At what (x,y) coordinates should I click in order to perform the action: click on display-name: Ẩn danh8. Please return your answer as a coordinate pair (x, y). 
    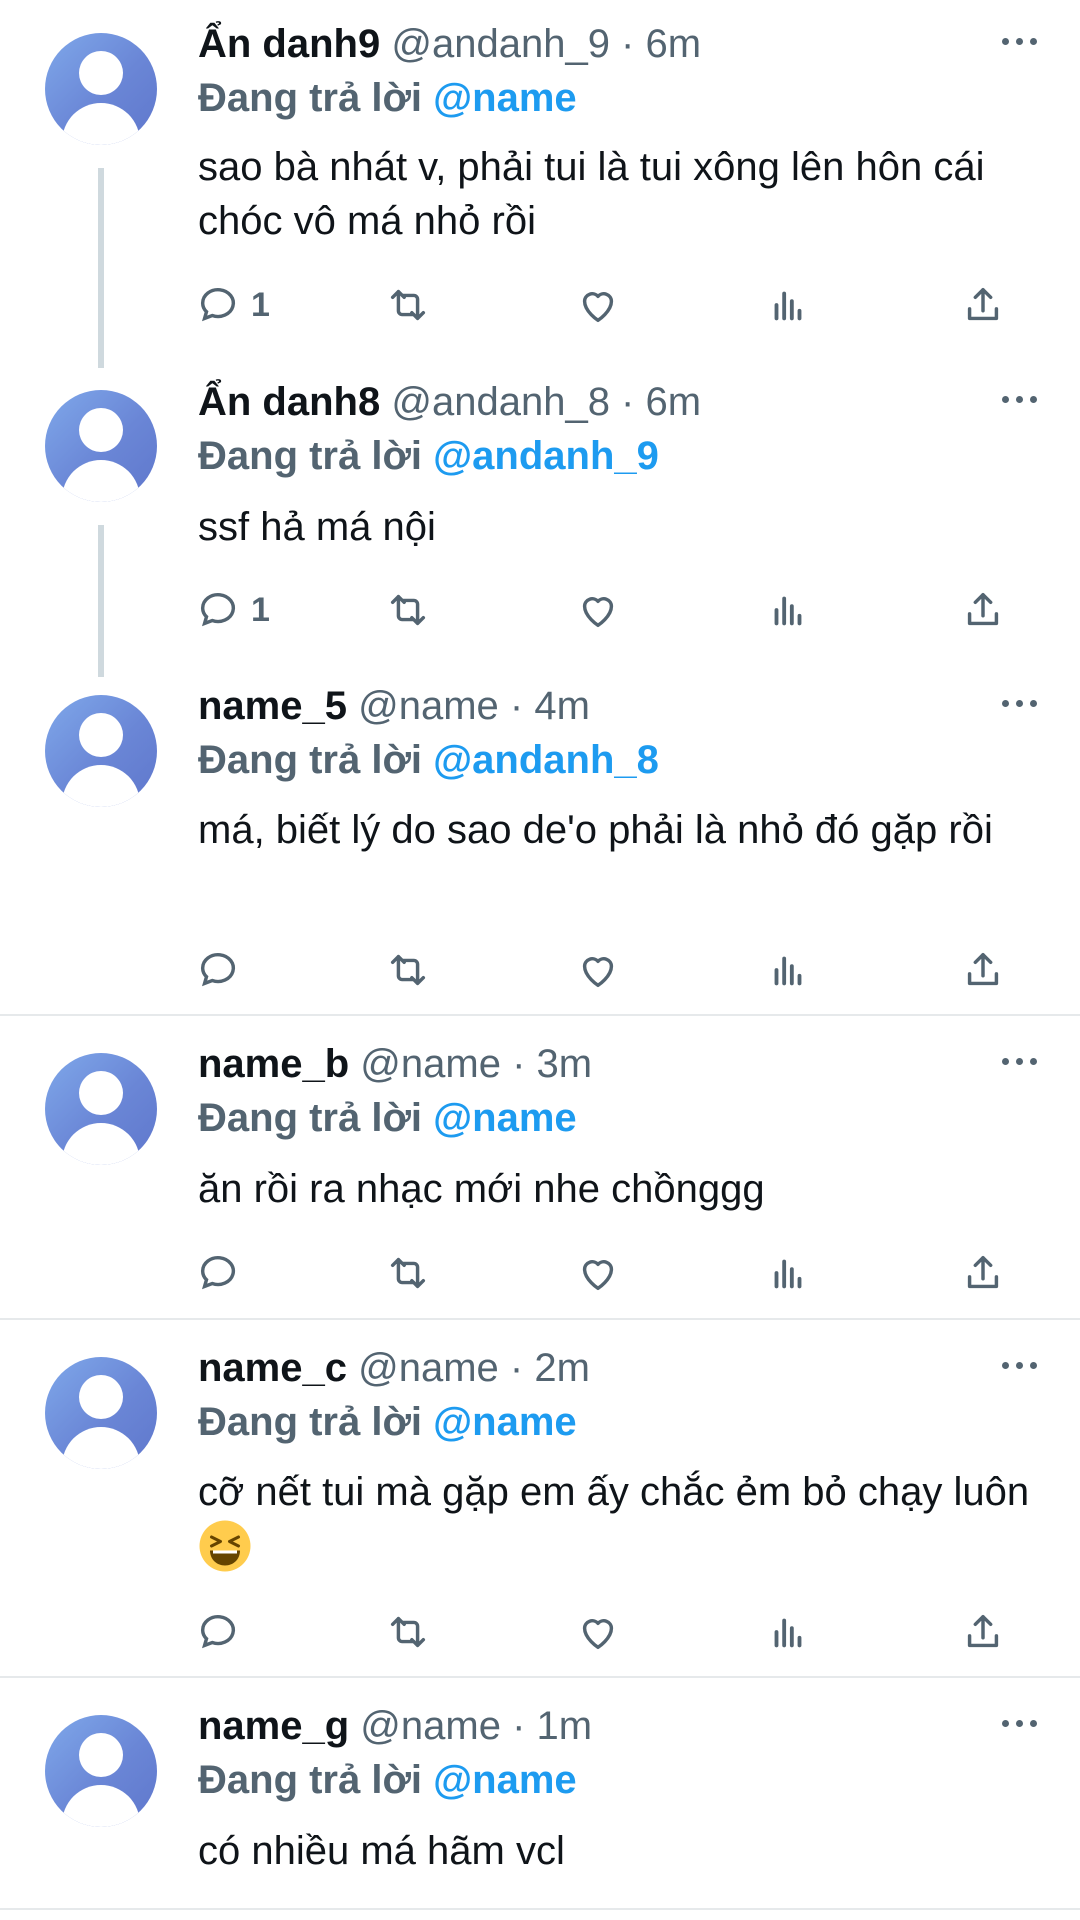
    Looking at the image, I should click on (289, 402).